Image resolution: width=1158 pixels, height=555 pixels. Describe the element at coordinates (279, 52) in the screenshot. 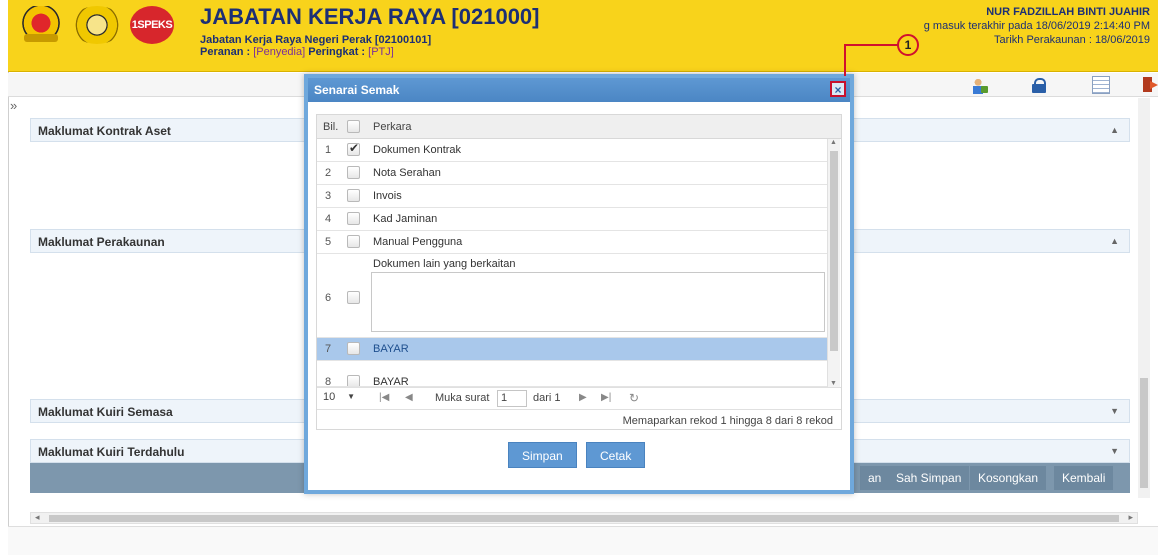

I see `role-value: [Penyedia]` at that location.